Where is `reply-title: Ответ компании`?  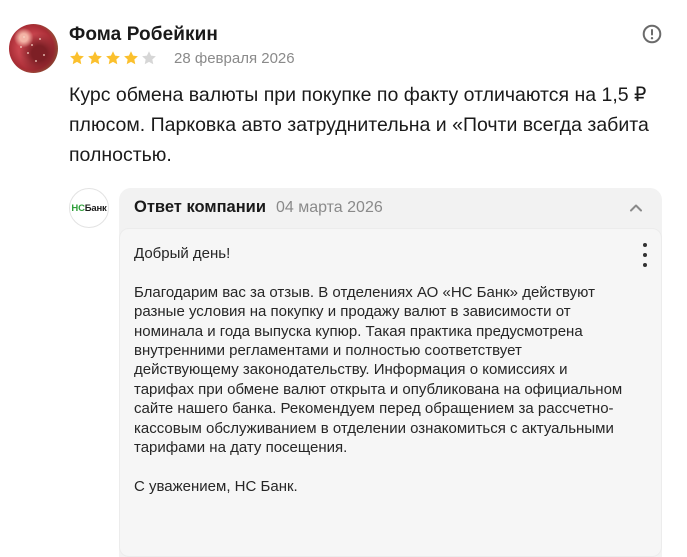
reply-title: Ответ компании is located at coordinates (200, 207).